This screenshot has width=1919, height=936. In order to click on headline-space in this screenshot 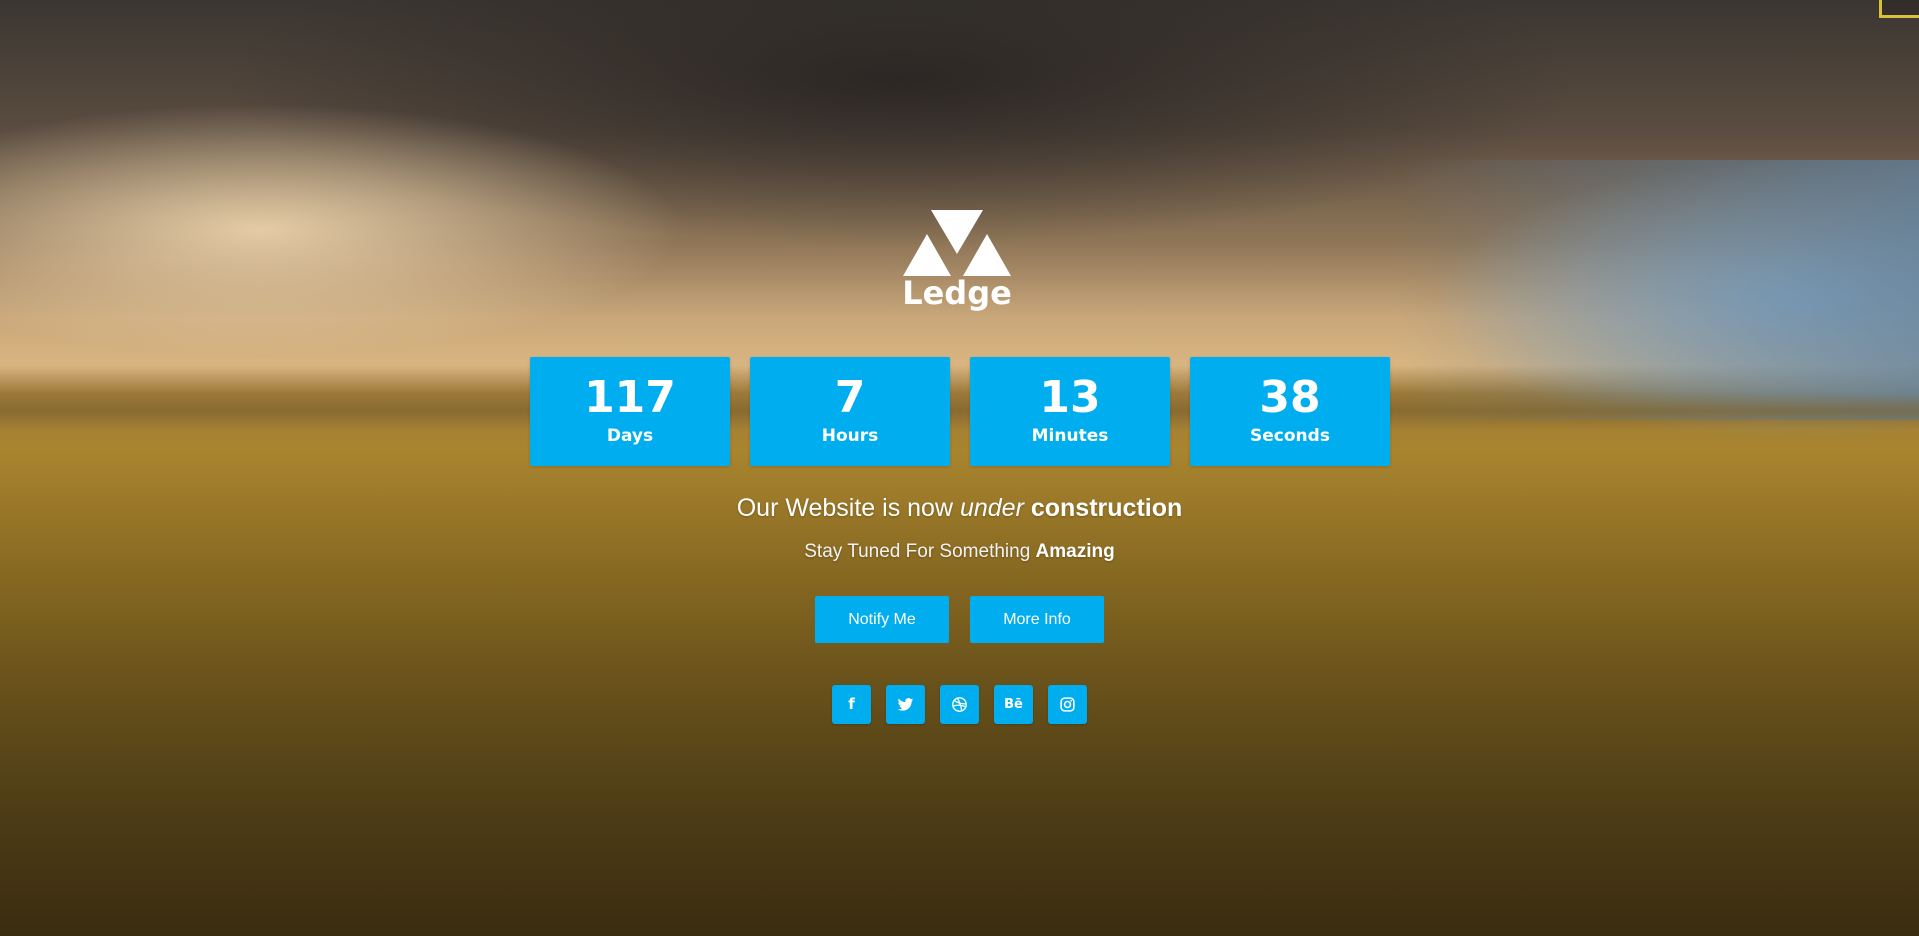, I will do `click(1027, 508)`.